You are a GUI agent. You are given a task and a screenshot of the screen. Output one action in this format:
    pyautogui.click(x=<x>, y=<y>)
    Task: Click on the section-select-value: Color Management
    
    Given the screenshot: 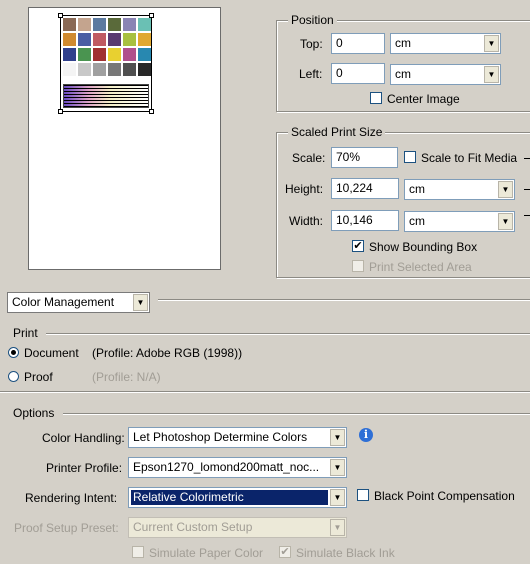 What is the action you would take?
    pyautogui.click(x=63, y=302)
    